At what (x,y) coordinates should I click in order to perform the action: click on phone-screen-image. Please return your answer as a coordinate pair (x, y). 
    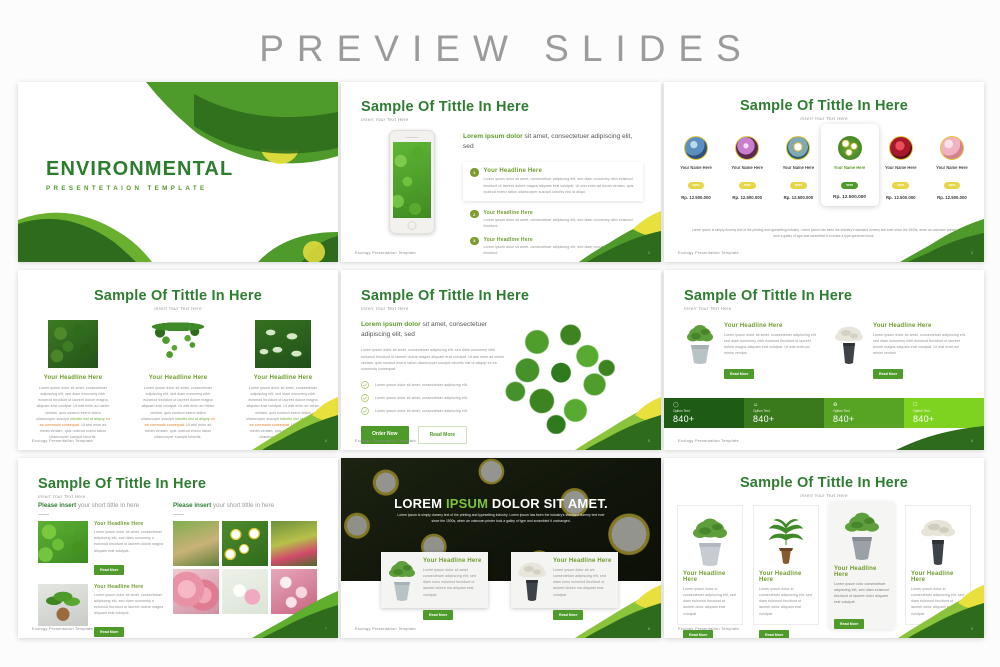
    Looking at the image, I should click on (412, 180).